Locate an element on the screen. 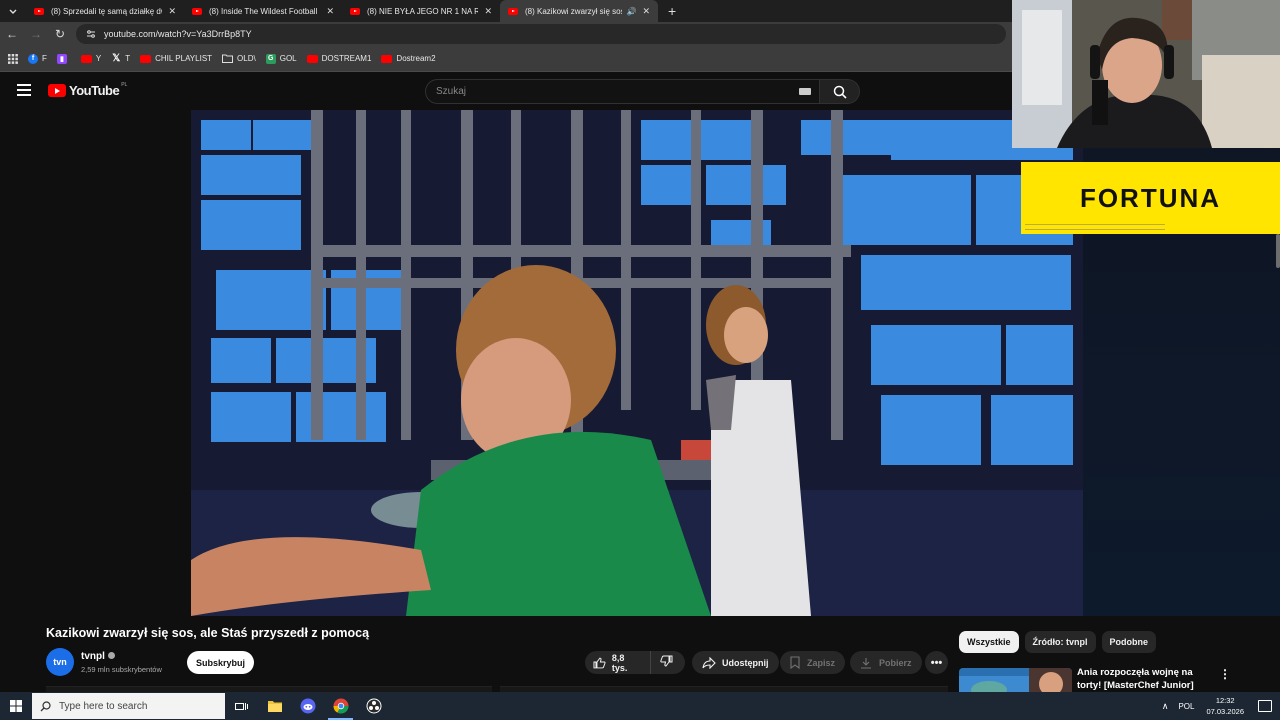 The image size is (1280, 720). chip-all: Wszystkie is located at coordinates (989, 642).